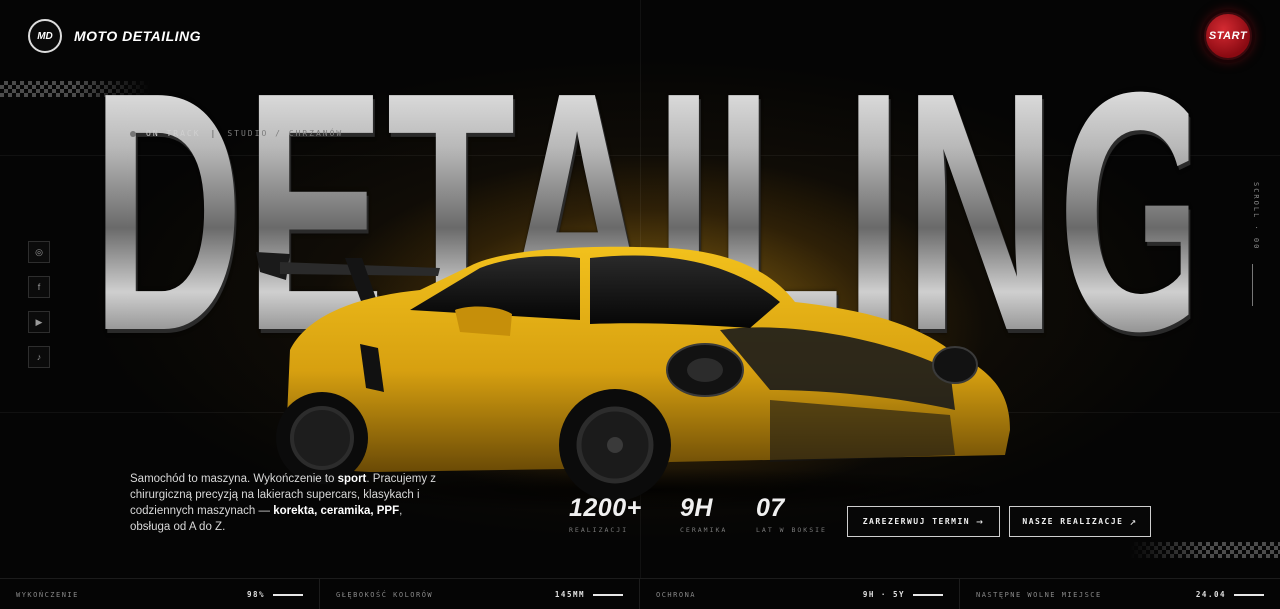 This screenshot has height=609, width=1280. I want to click on site-logo: MD MOTO DETAILING, so click(114, 36).